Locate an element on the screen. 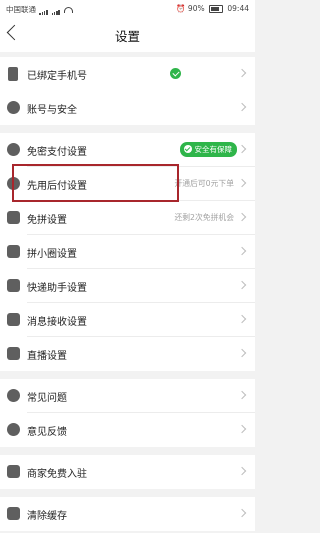 This screenshot has width=320, height=533. settings-row-message-receive: 消息接收设置 is located at coordinates (127, 320).